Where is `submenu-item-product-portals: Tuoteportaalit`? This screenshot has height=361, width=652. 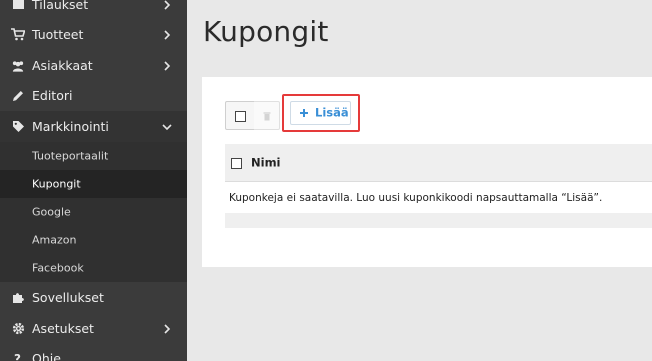
submenu-item-product-portals: Tuoteportaalit is located at coordinates (93, 156).